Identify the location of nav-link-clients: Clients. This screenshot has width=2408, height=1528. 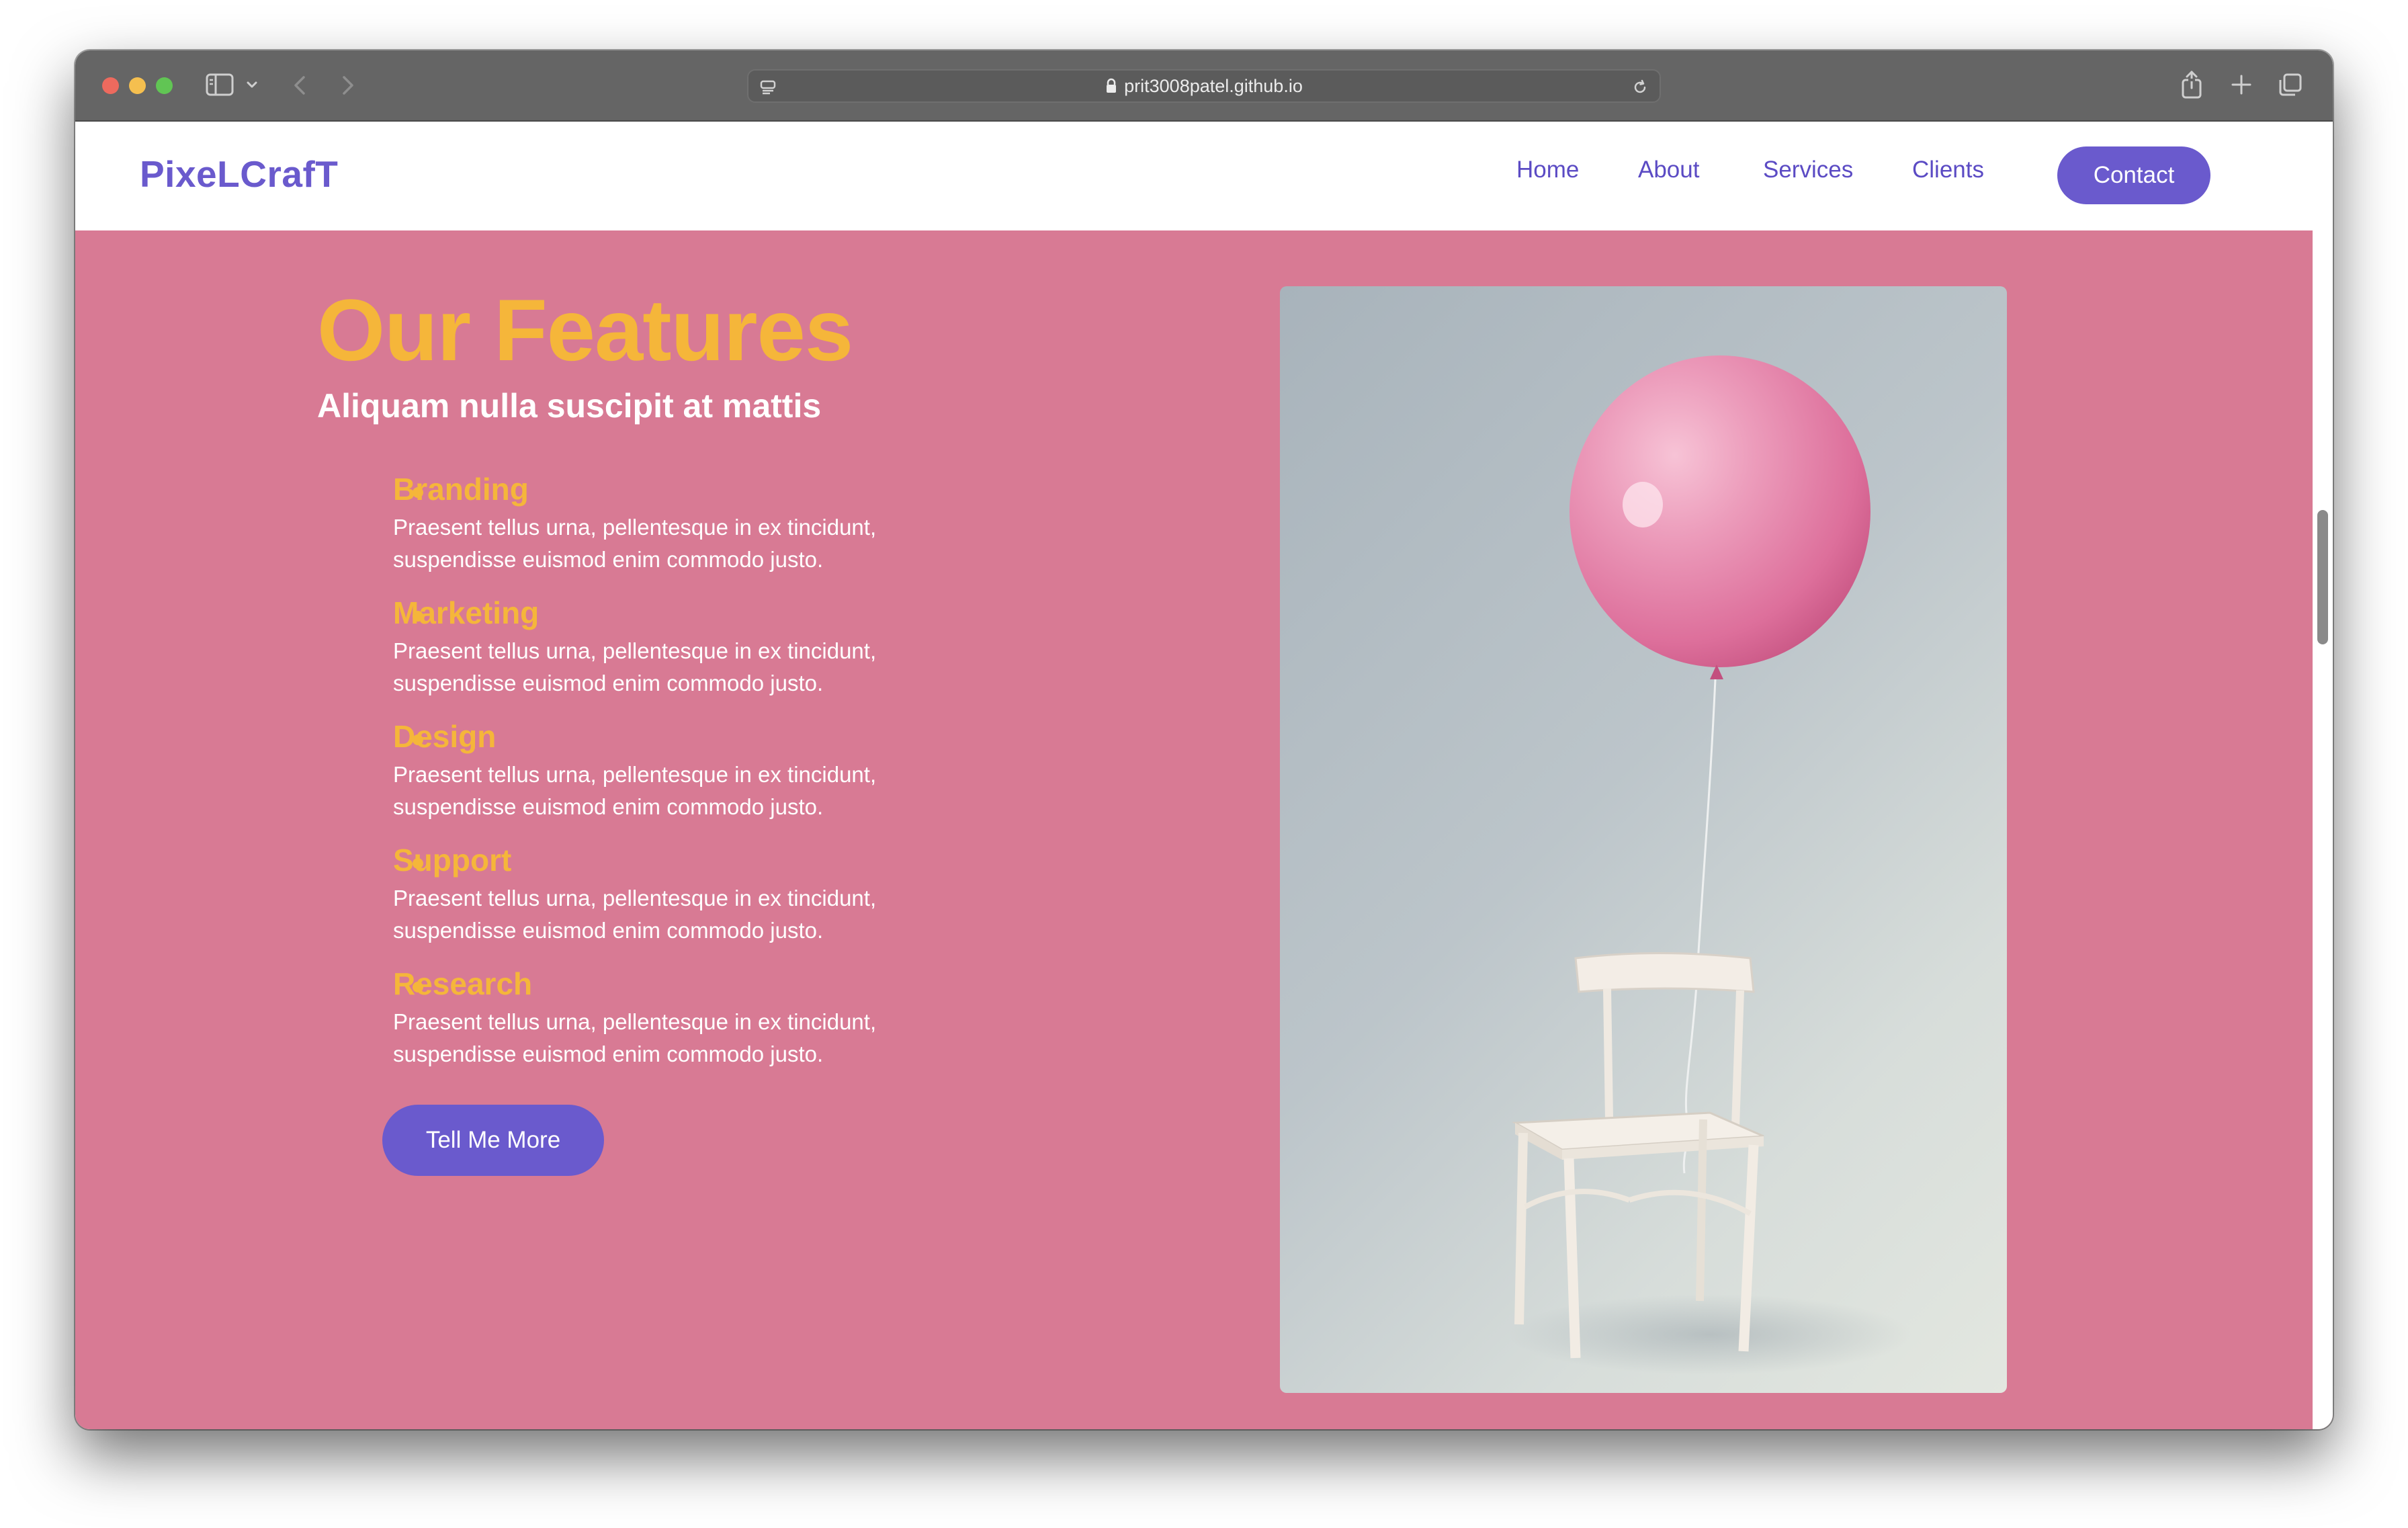
(1948, 170).